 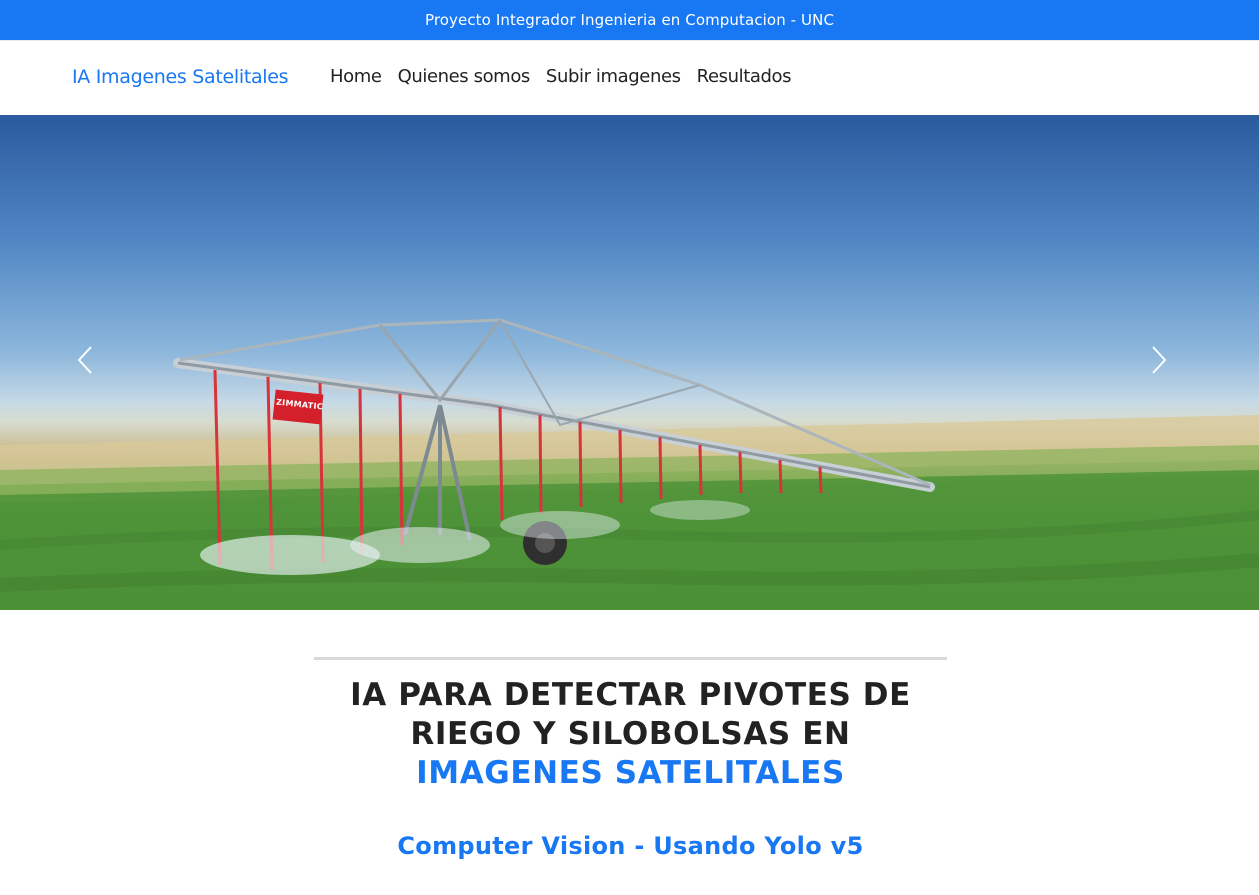 What do you see at coordinates (93, 362) in the screenshot?
I see `carousel-prev-button` at bounding box center [93, 362].